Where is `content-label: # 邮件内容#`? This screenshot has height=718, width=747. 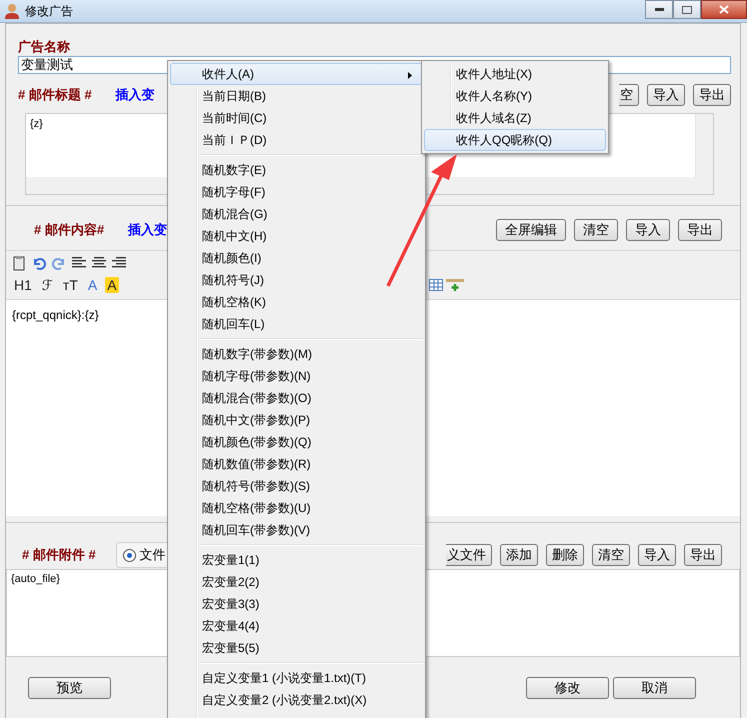 content-label: # 邮件内容# is located at coordinates (69, 230).